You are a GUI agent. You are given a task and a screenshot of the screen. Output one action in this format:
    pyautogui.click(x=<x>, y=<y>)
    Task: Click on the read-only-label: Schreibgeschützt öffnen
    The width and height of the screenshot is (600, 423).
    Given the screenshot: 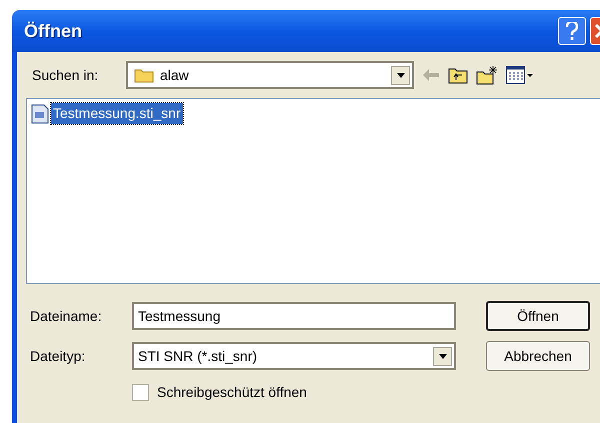 What is the action you would take?
    pyautogui.click(x=232, y=392)
    